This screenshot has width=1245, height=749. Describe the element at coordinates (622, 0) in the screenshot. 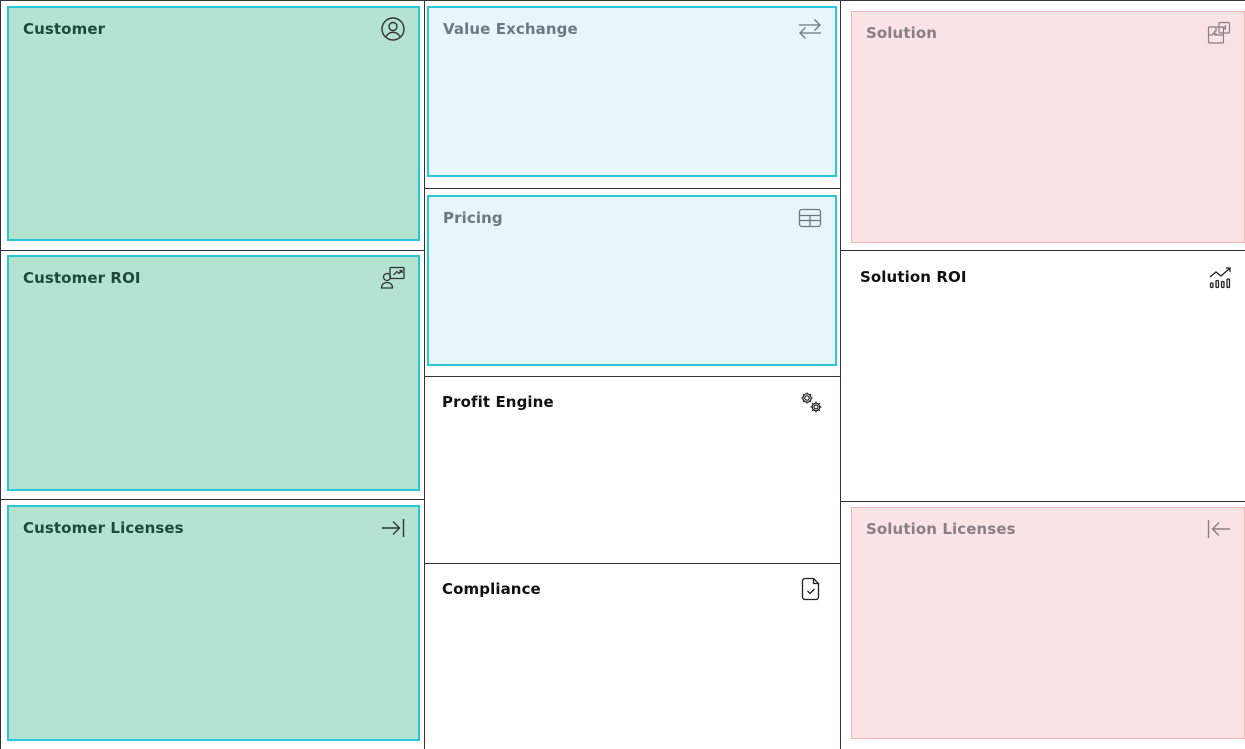

I see `grid-top-line` at that location.